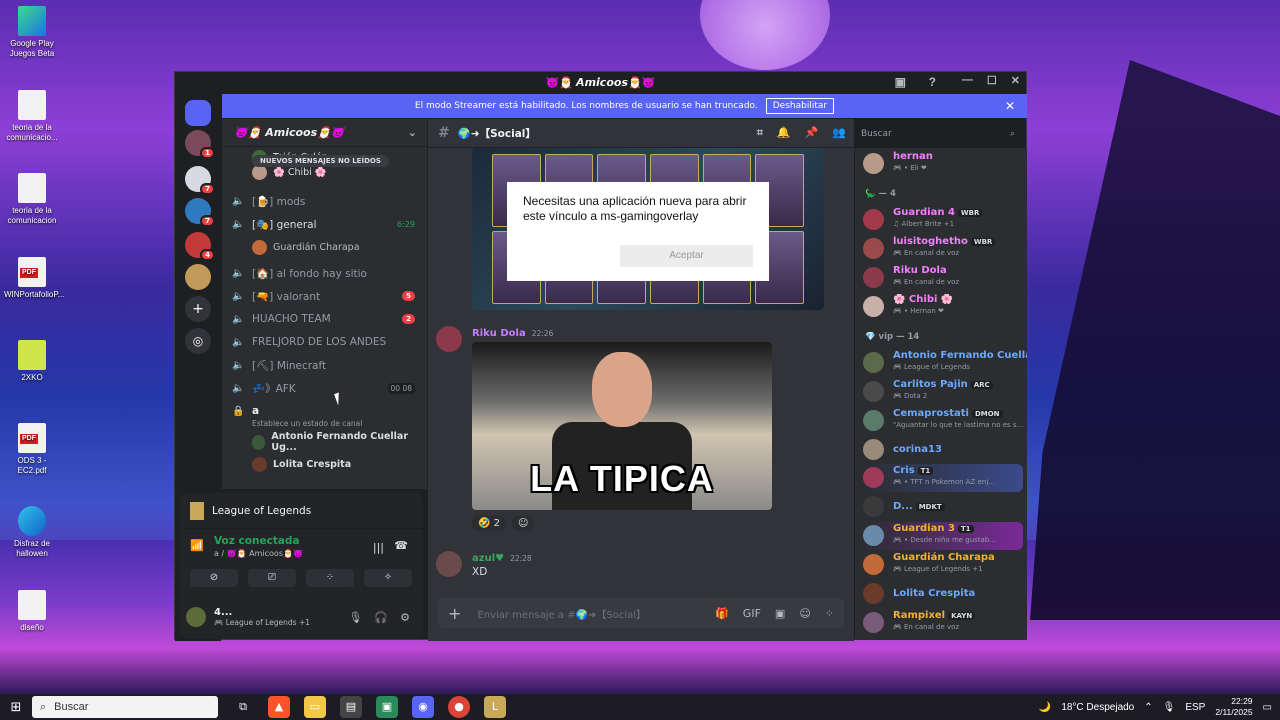 The height and width of the screenshot is (720, 1280). Describe the element at coordinates (499, 333) in the screenshot. I see `message-author: Riku Dola` at that location.